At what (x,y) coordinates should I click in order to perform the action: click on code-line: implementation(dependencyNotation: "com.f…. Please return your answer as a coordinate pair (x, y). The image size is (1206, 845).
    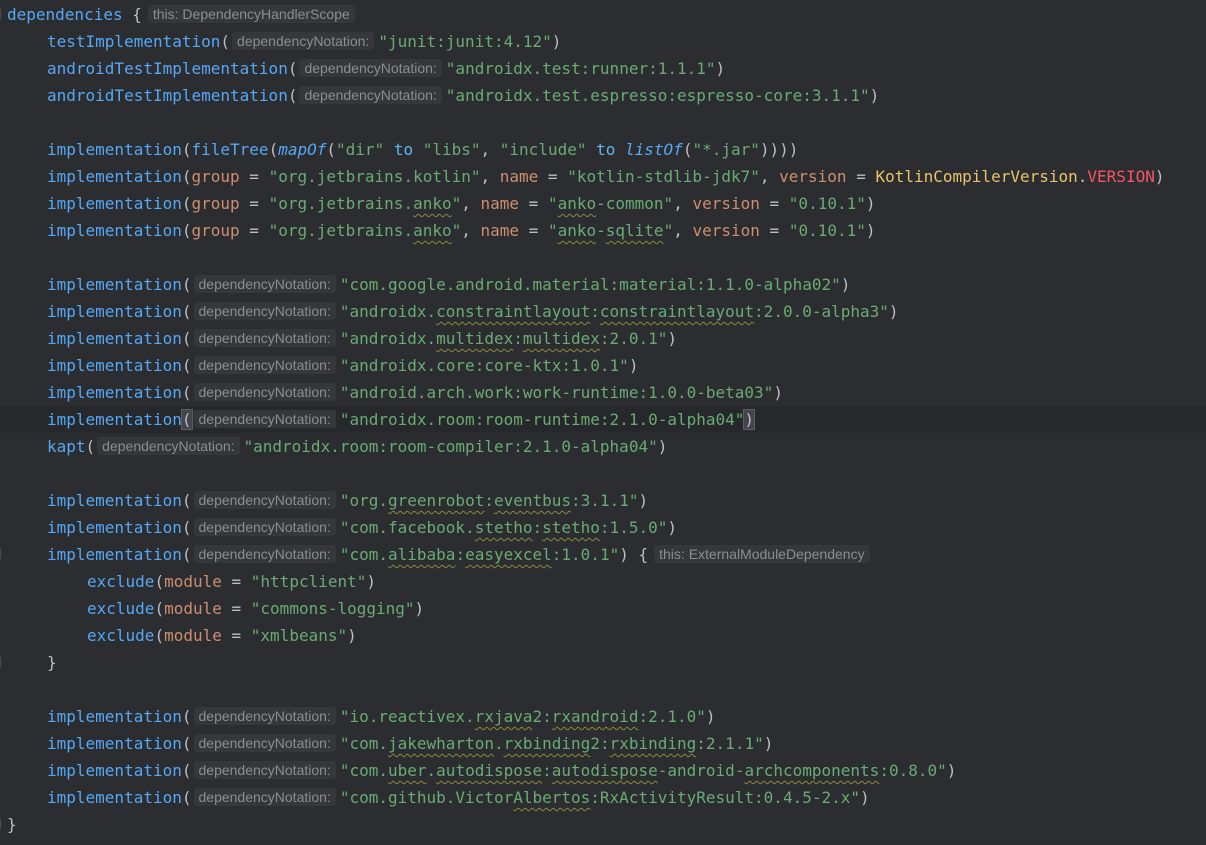
    Looking at the image, I should click on (603, 527).